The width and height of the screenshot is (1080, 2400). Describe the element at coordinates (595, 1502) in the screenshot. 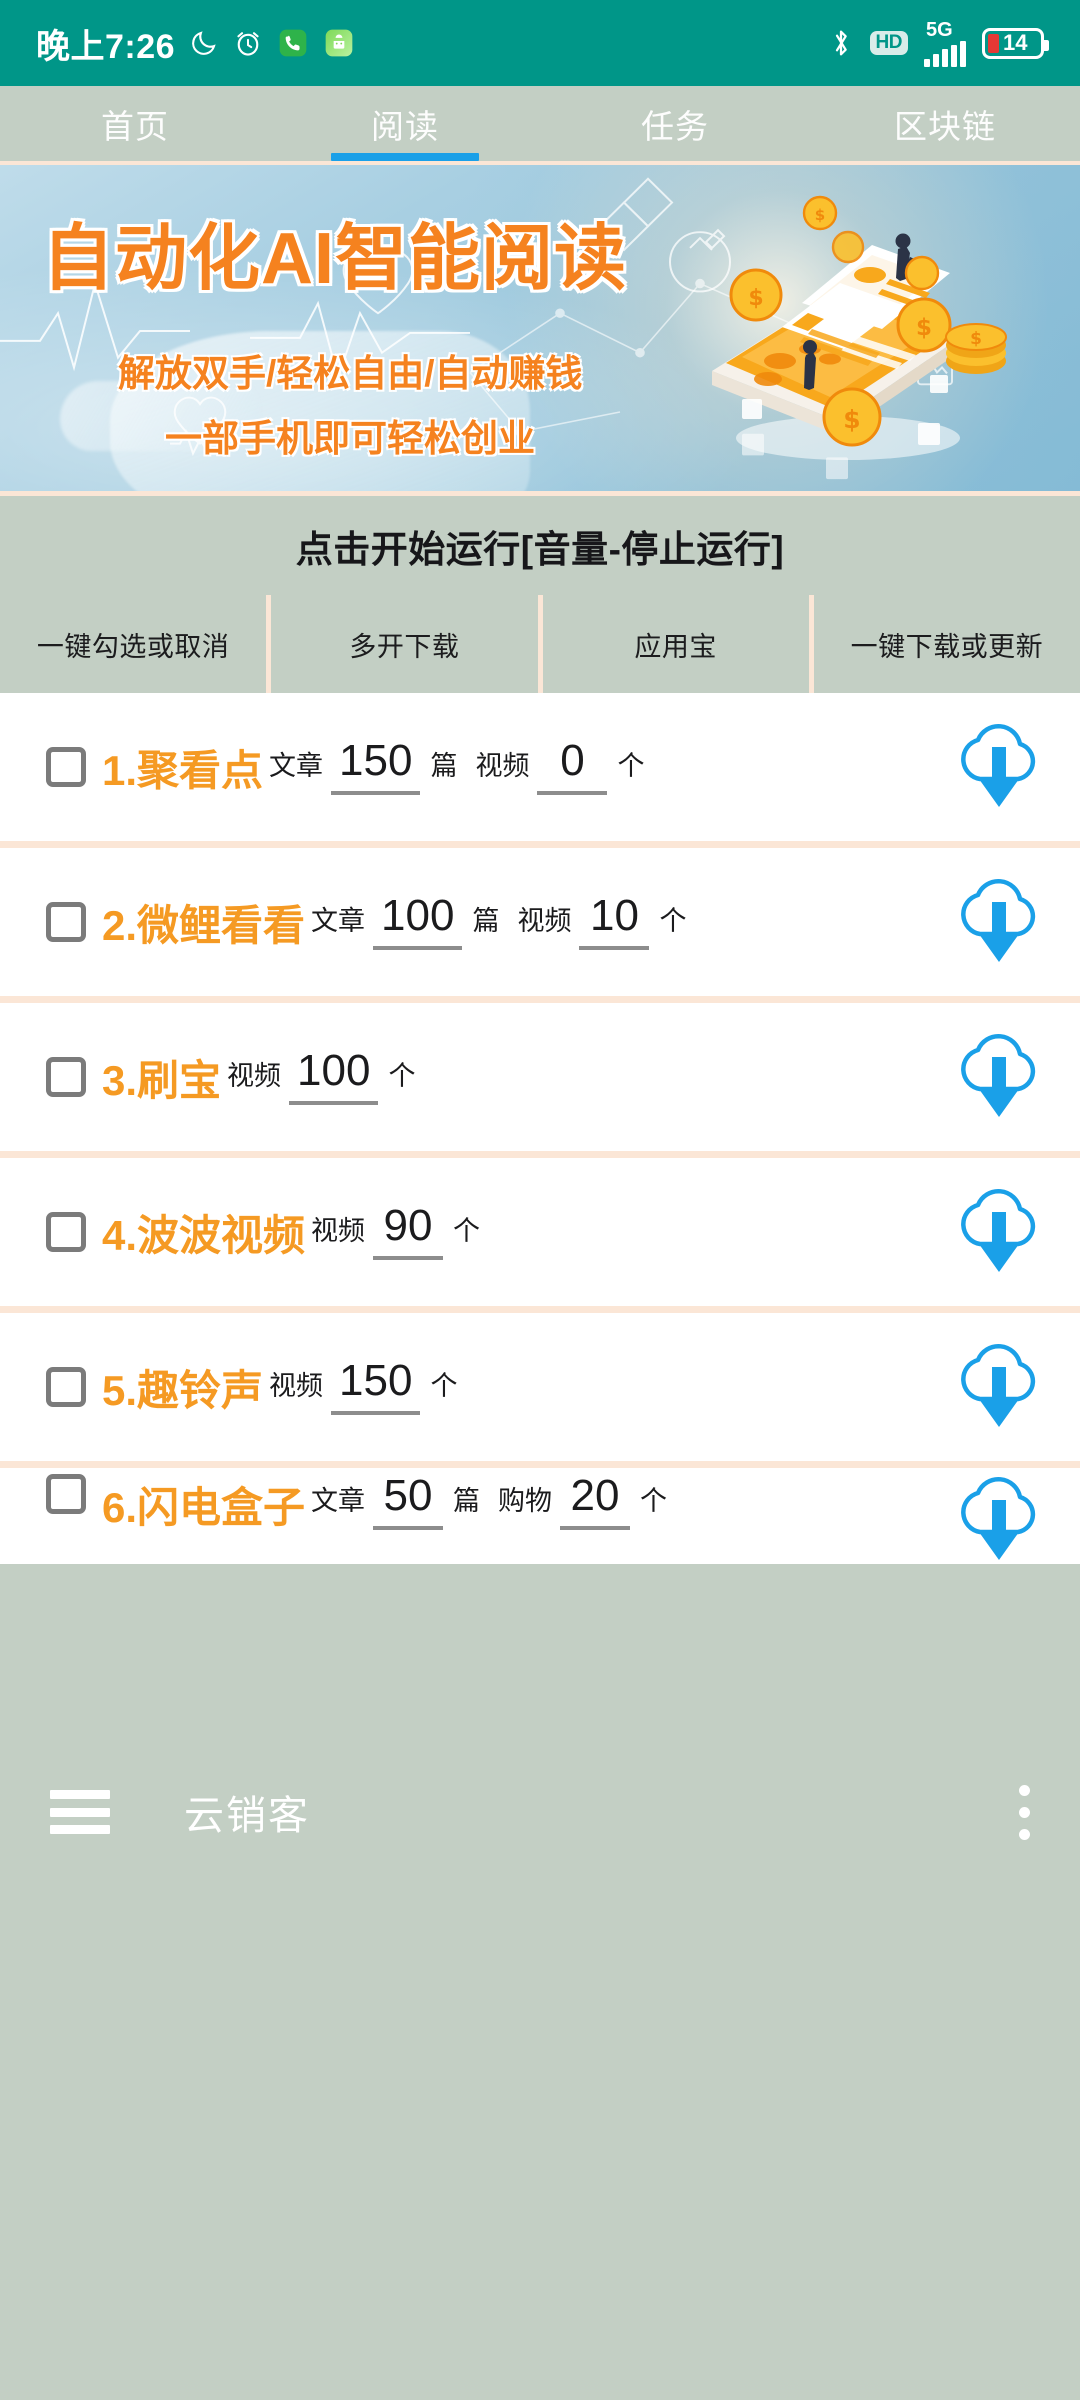

I see `field-value-input: 20` at that location.